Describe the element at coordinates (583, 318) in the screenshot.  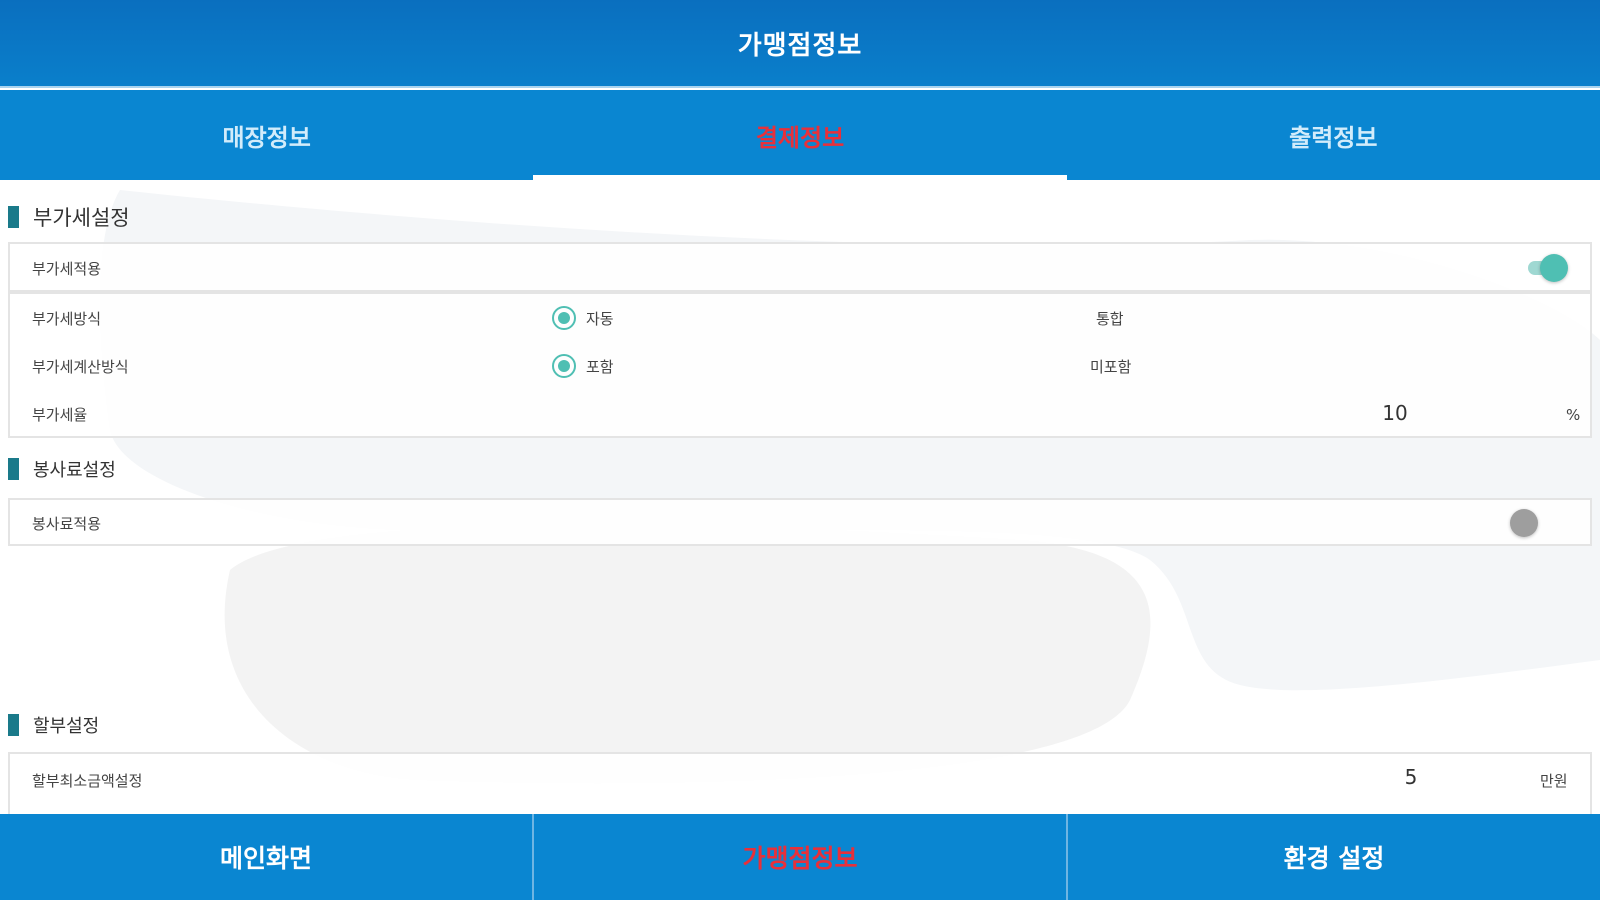
I see `vat-method-auto-option: 자동` at that location.